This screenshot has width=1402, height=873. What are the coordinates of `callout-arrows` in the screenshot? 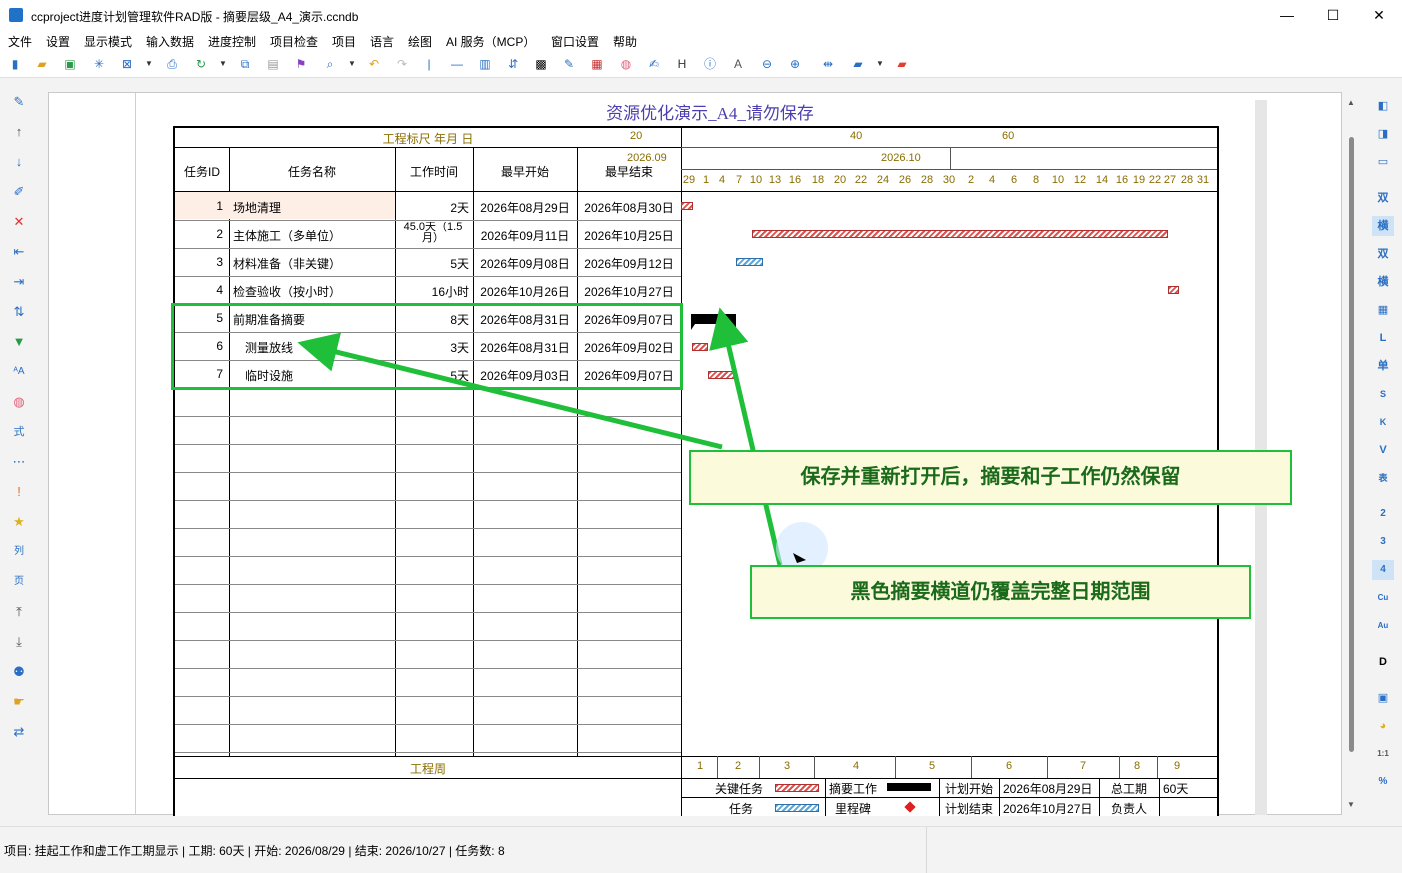 It's located at (562, 440).